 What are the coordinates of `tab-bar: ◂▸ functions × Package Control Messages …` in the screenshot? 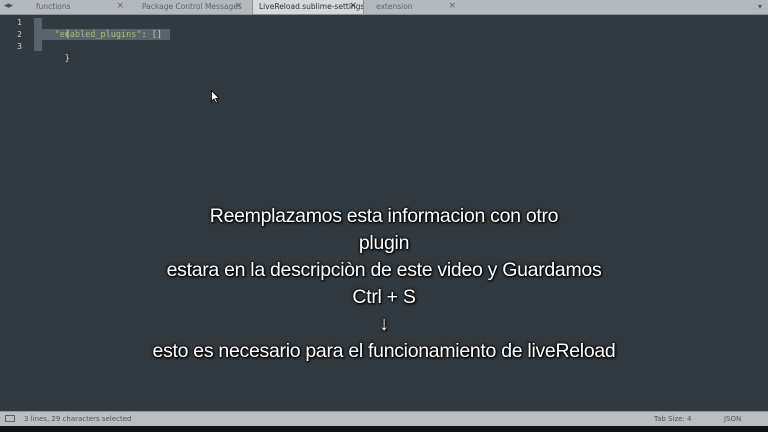 It's located at (384, 7).